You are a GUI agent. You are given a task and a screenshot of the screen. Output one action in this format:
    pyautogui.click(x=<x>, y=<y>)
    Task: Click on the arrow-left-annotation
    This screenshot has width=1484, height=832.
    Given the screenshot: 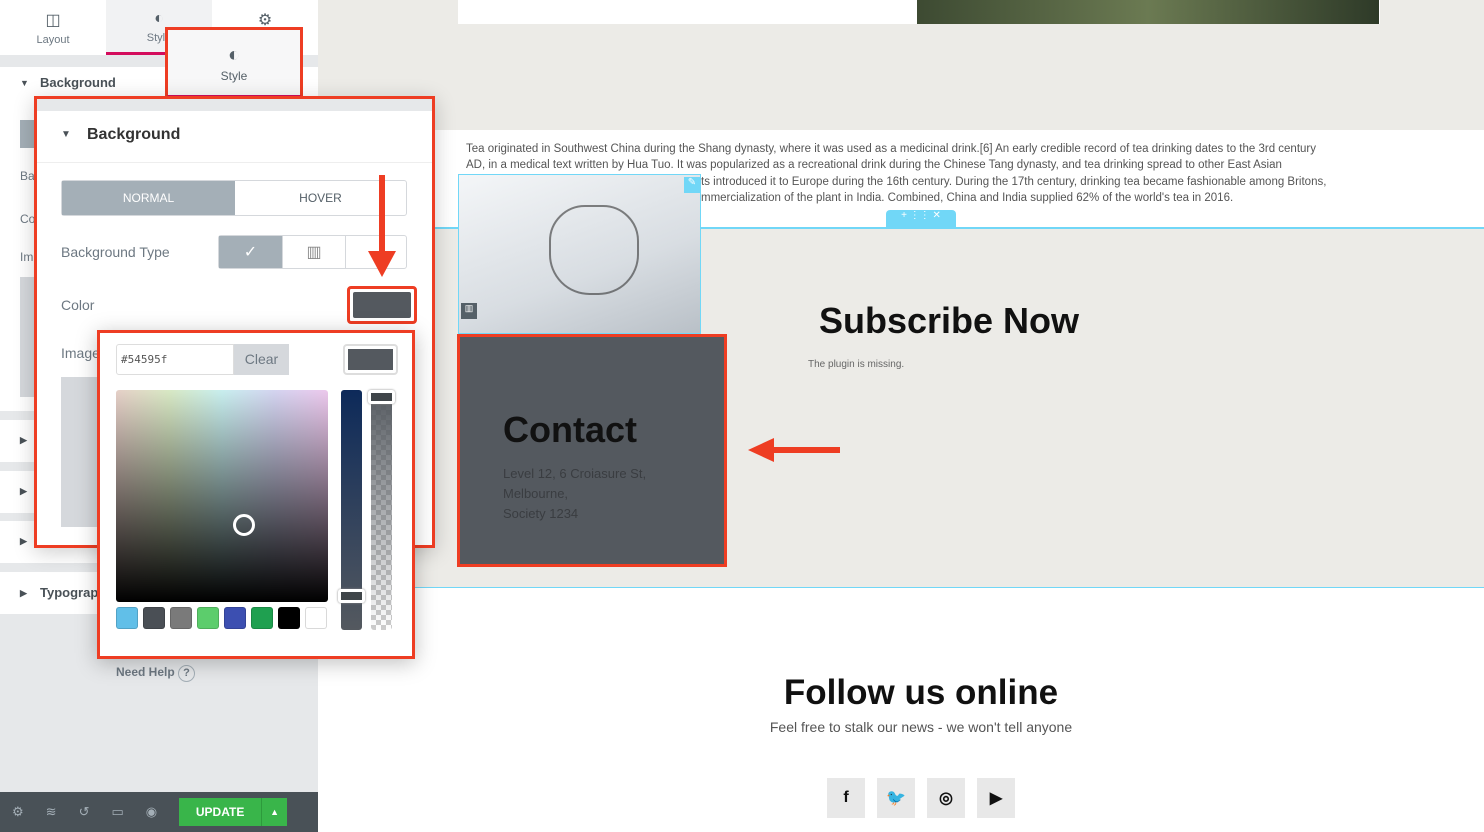 What is the action you would take?
    pyautogui.click(x=794, y=450)
    